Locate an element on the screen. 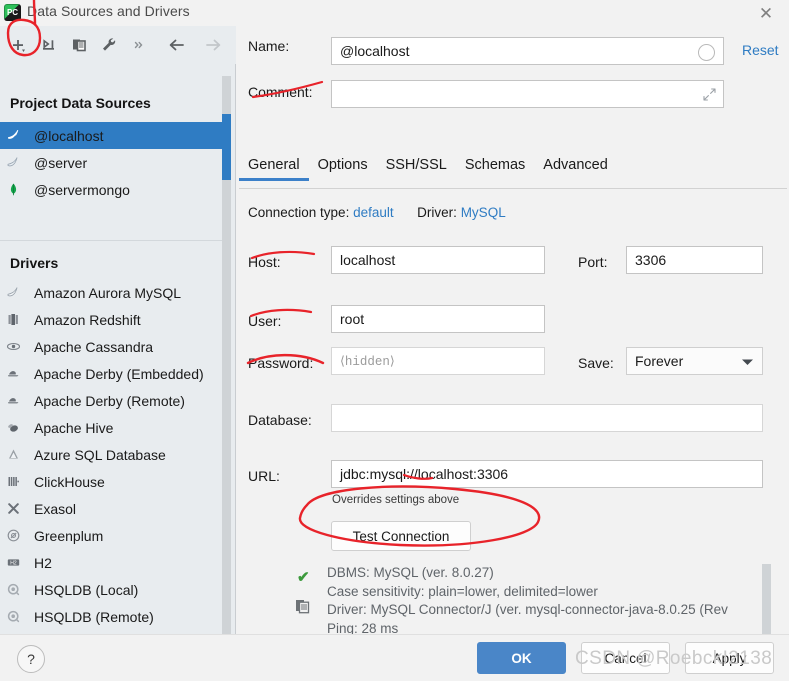  tab-ssh-ssl: SSH/SSL is located at coordinates (416, 169).